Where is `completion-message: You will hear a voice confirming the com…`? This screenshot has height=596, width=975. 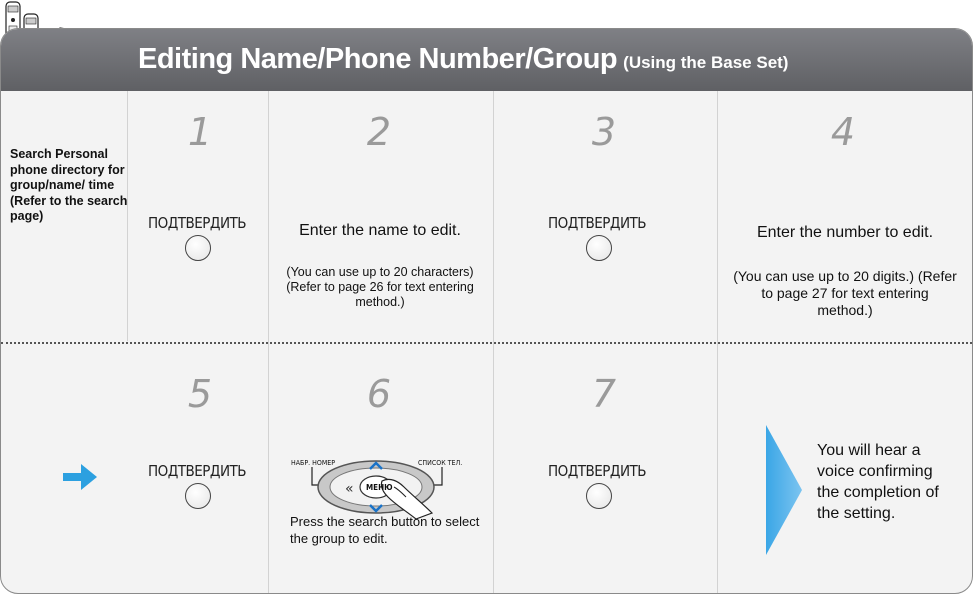
completion-message: You will hear a voice confirming the com… is located at coordinates (878, 482).